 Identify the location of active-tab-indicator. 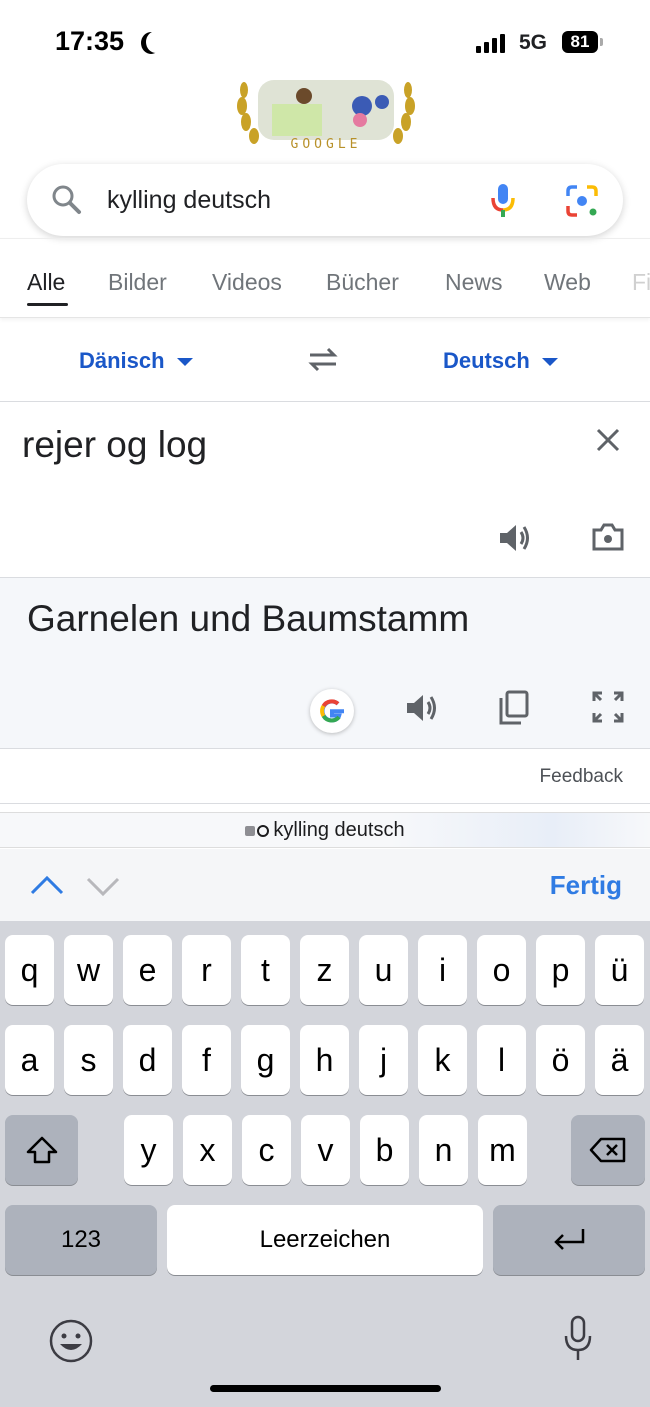
(47, 304).